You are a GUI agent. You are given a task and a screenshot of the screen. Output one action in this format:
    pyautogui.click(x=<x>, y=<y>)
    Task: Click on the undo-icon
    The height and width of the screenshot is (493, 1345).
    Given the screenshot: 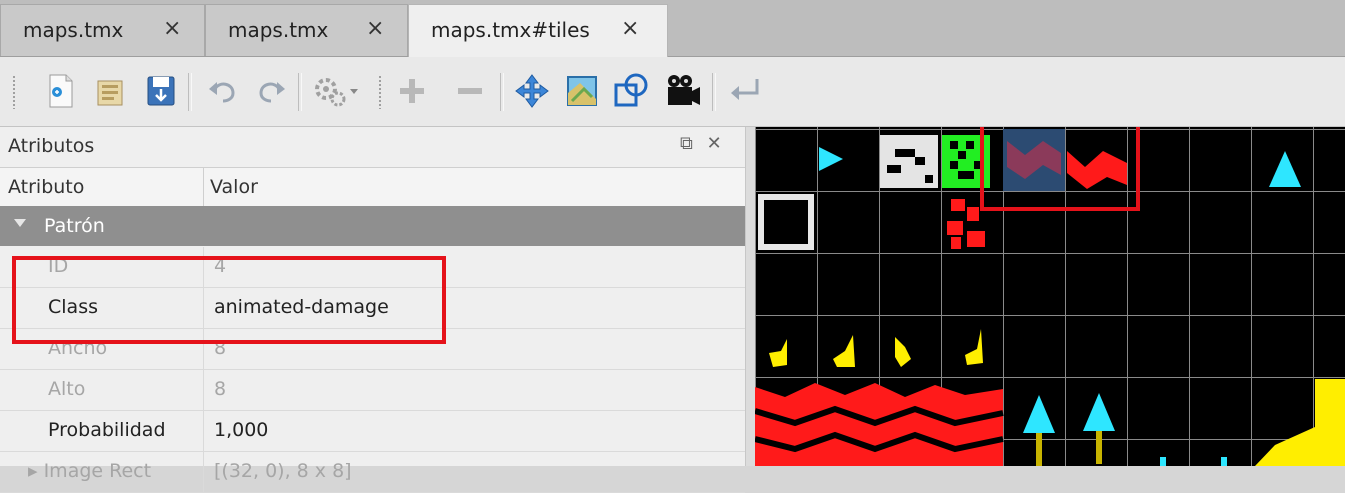 What is the action you would take?
    pyautogui.click(x=223, y=91)
    